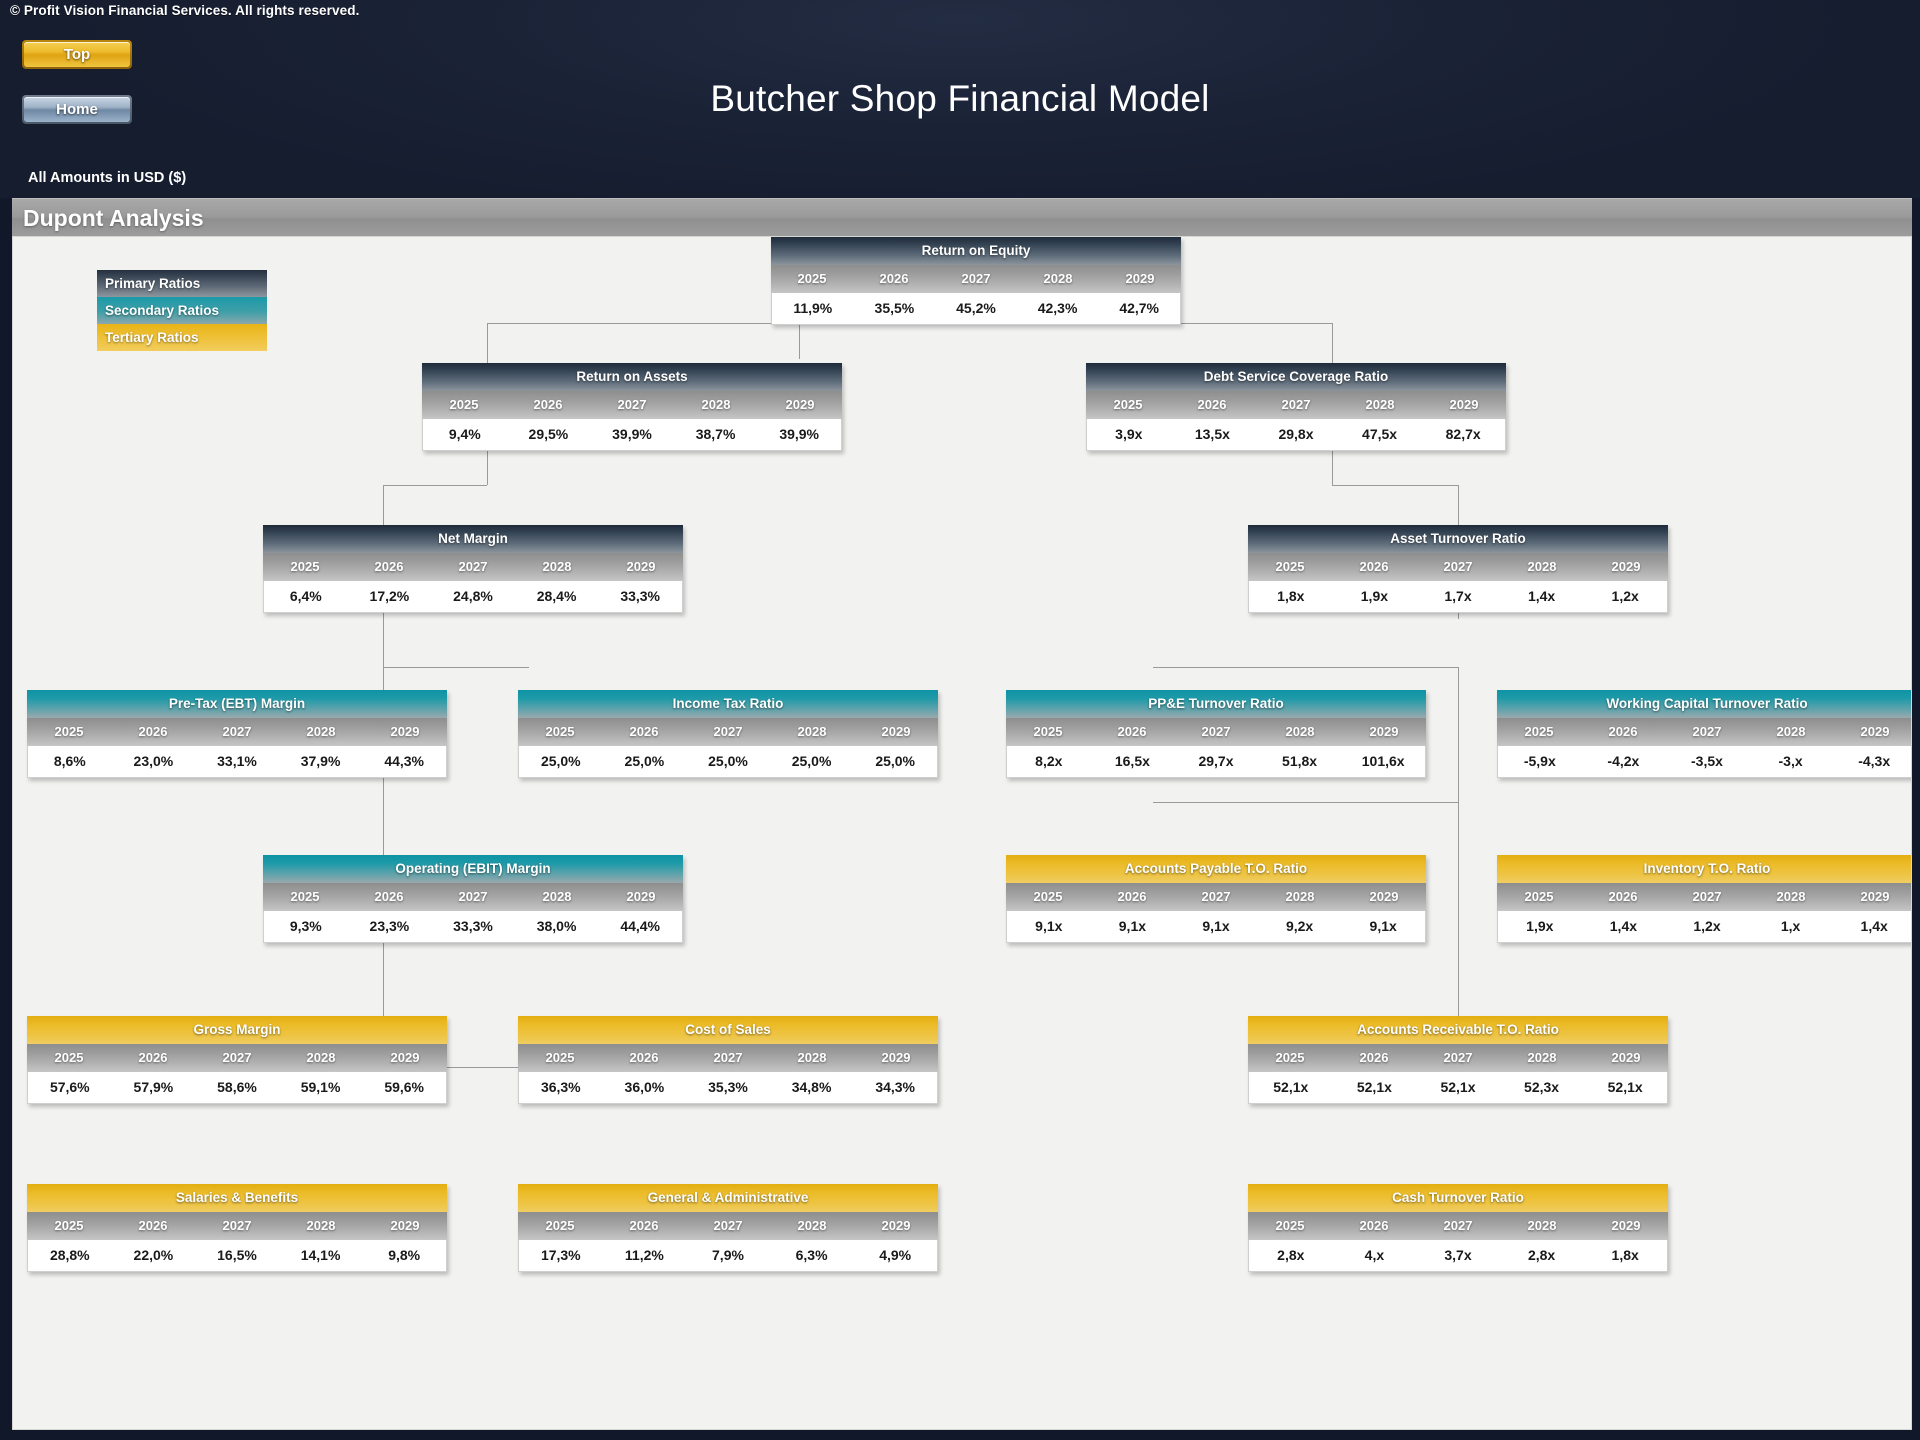 The height and width of the screenshot is (1440, 1920). I want to click on value-cell: 23,0%, so click(153, 761).